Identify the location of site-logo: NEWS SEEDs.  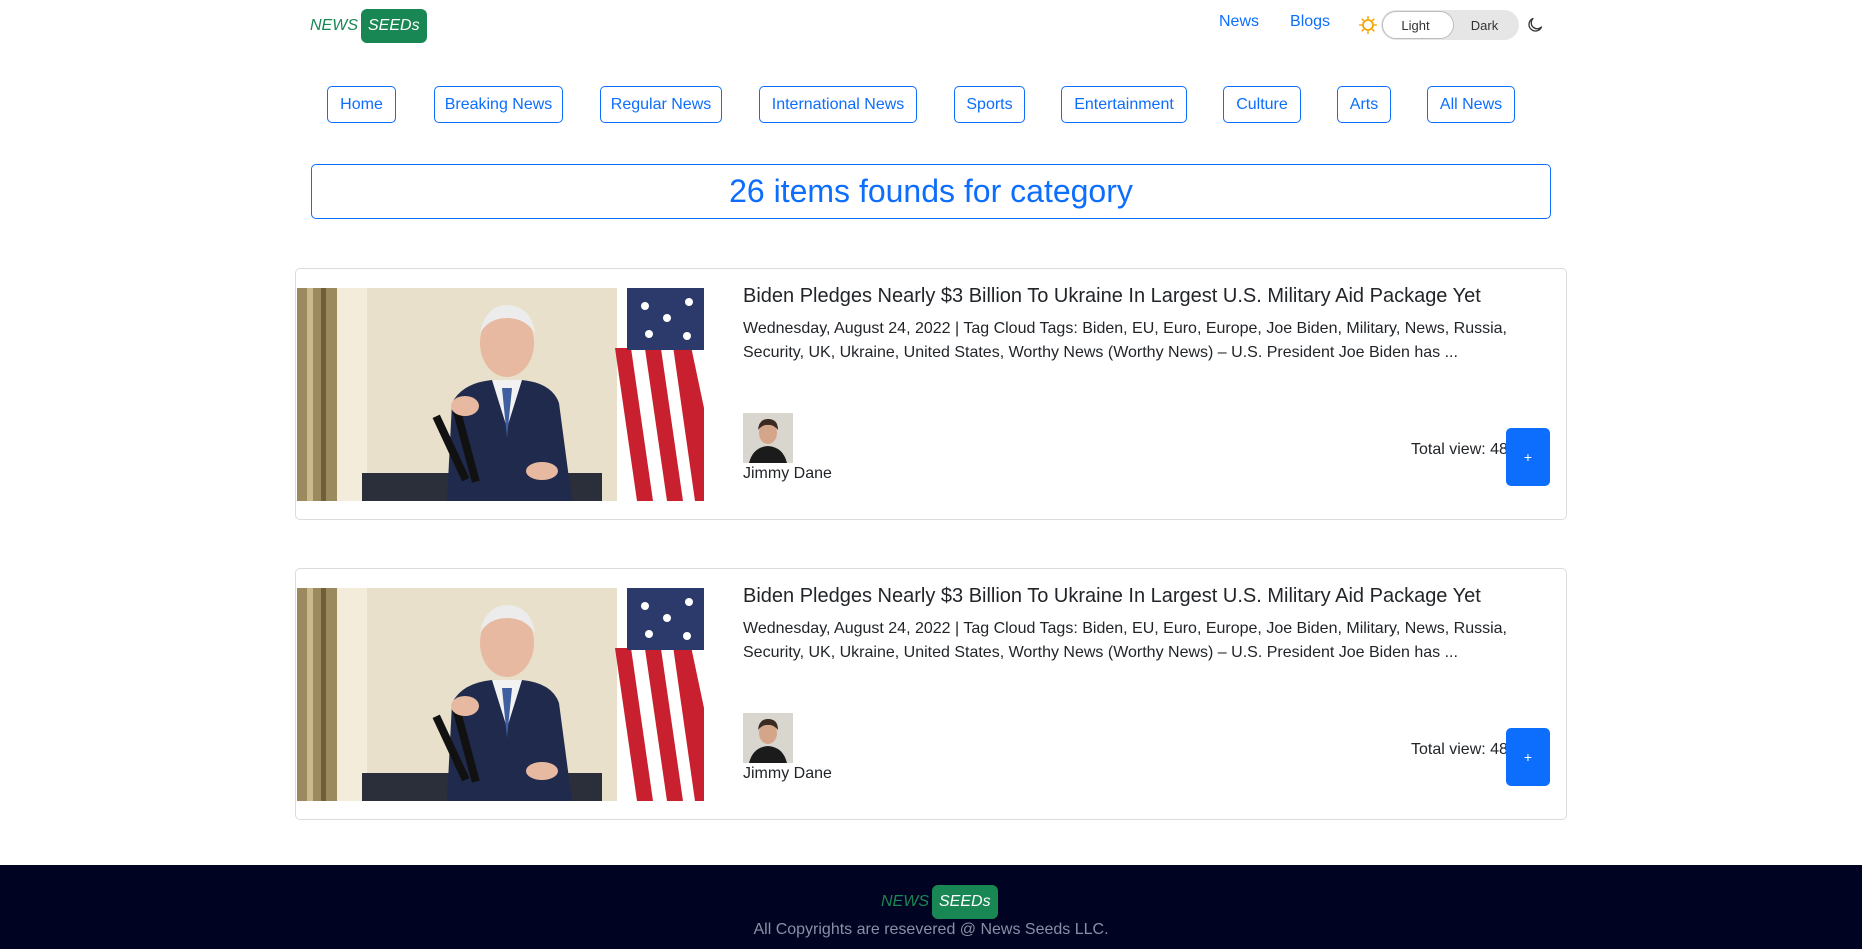
(368, 26).